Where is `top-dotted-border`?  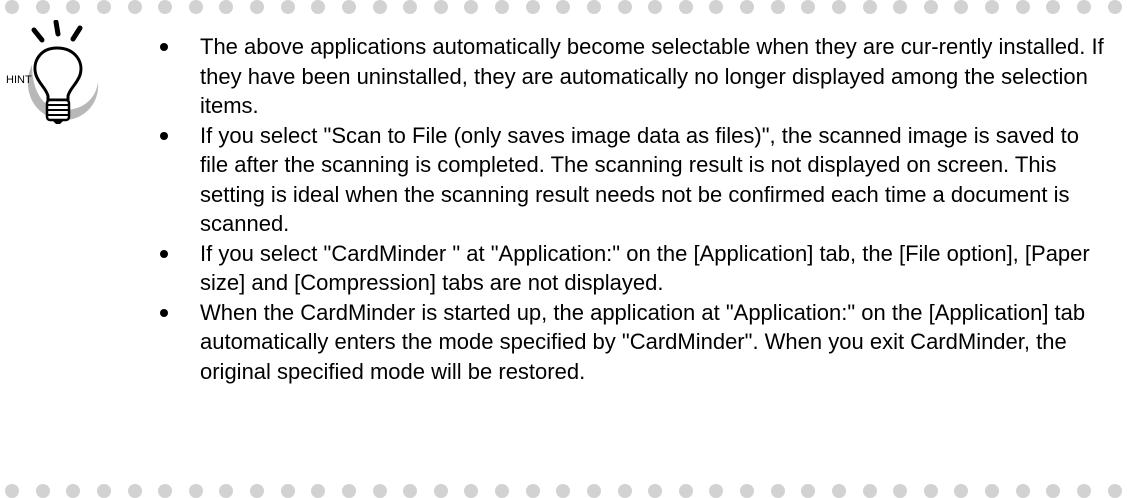 top-dotted-border is located at coordinates (563, 7).